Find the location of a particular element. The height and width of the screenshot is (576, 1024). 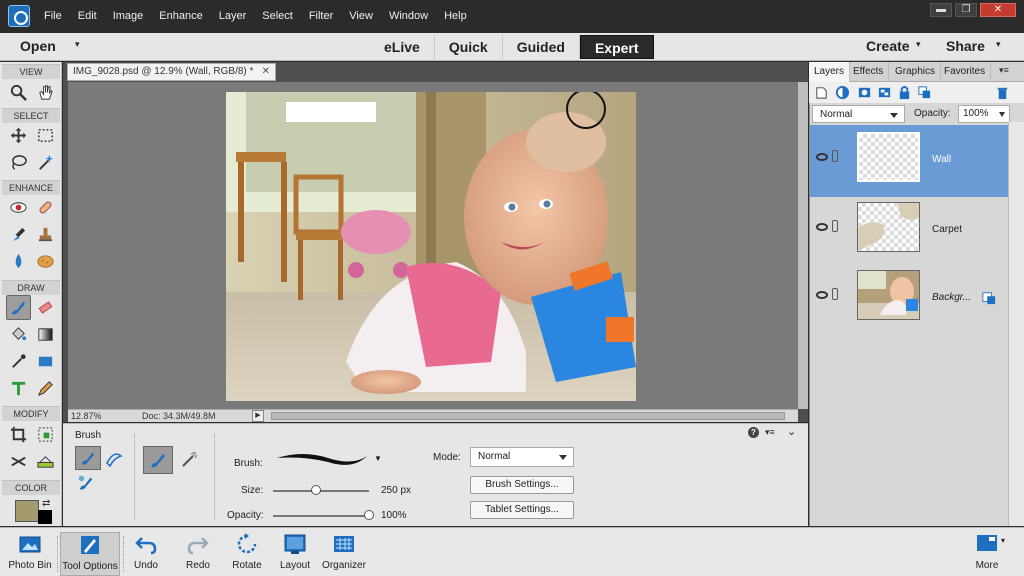

eraser-tool-icon is located at coordinates (45, 307).